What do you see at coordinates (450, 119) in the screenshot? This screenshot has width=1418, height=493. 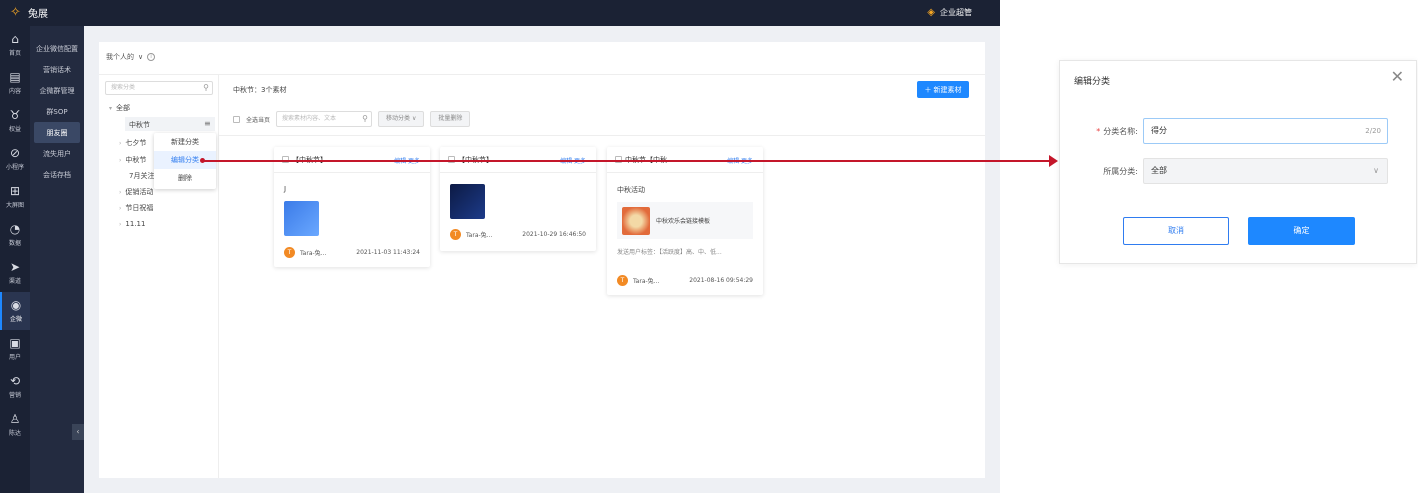 I see `batch-delete-button: 批量删除` at bounding box center [450, 119].